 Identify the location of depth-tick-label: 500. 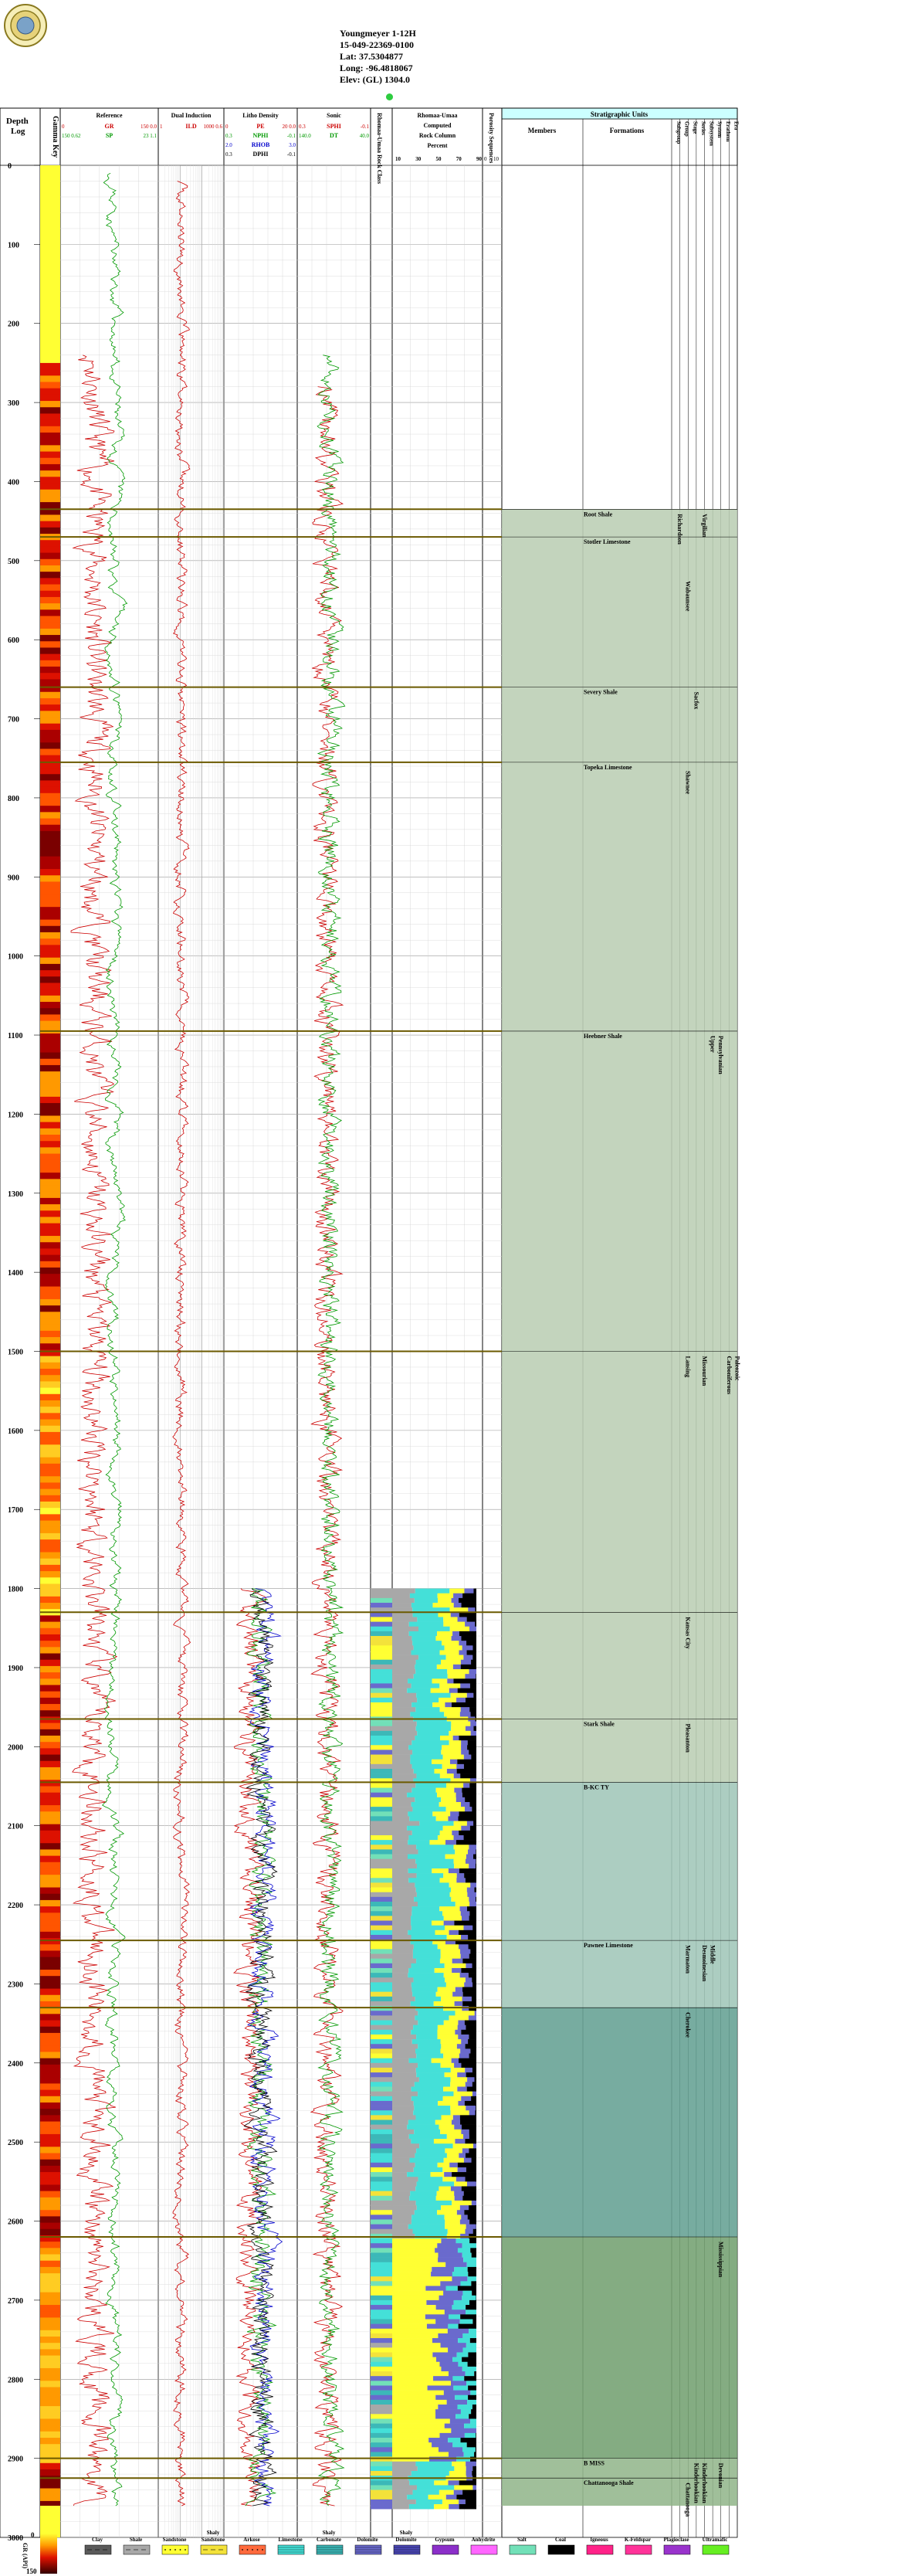
(13, 562).